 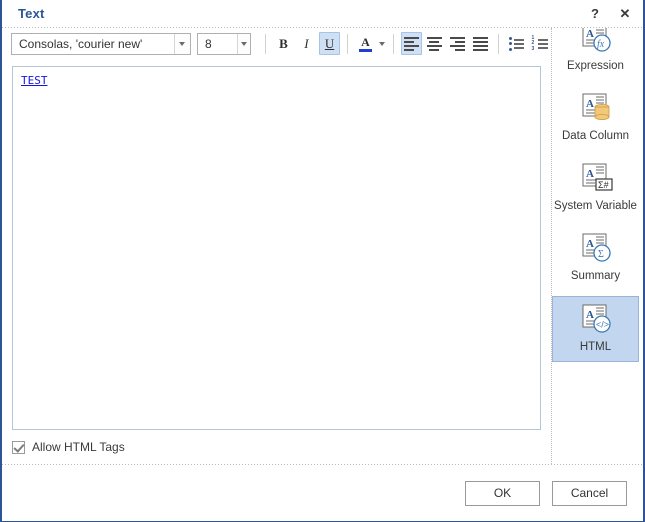 I want to click on font-color-letter: A, so click(x=365, y=41).